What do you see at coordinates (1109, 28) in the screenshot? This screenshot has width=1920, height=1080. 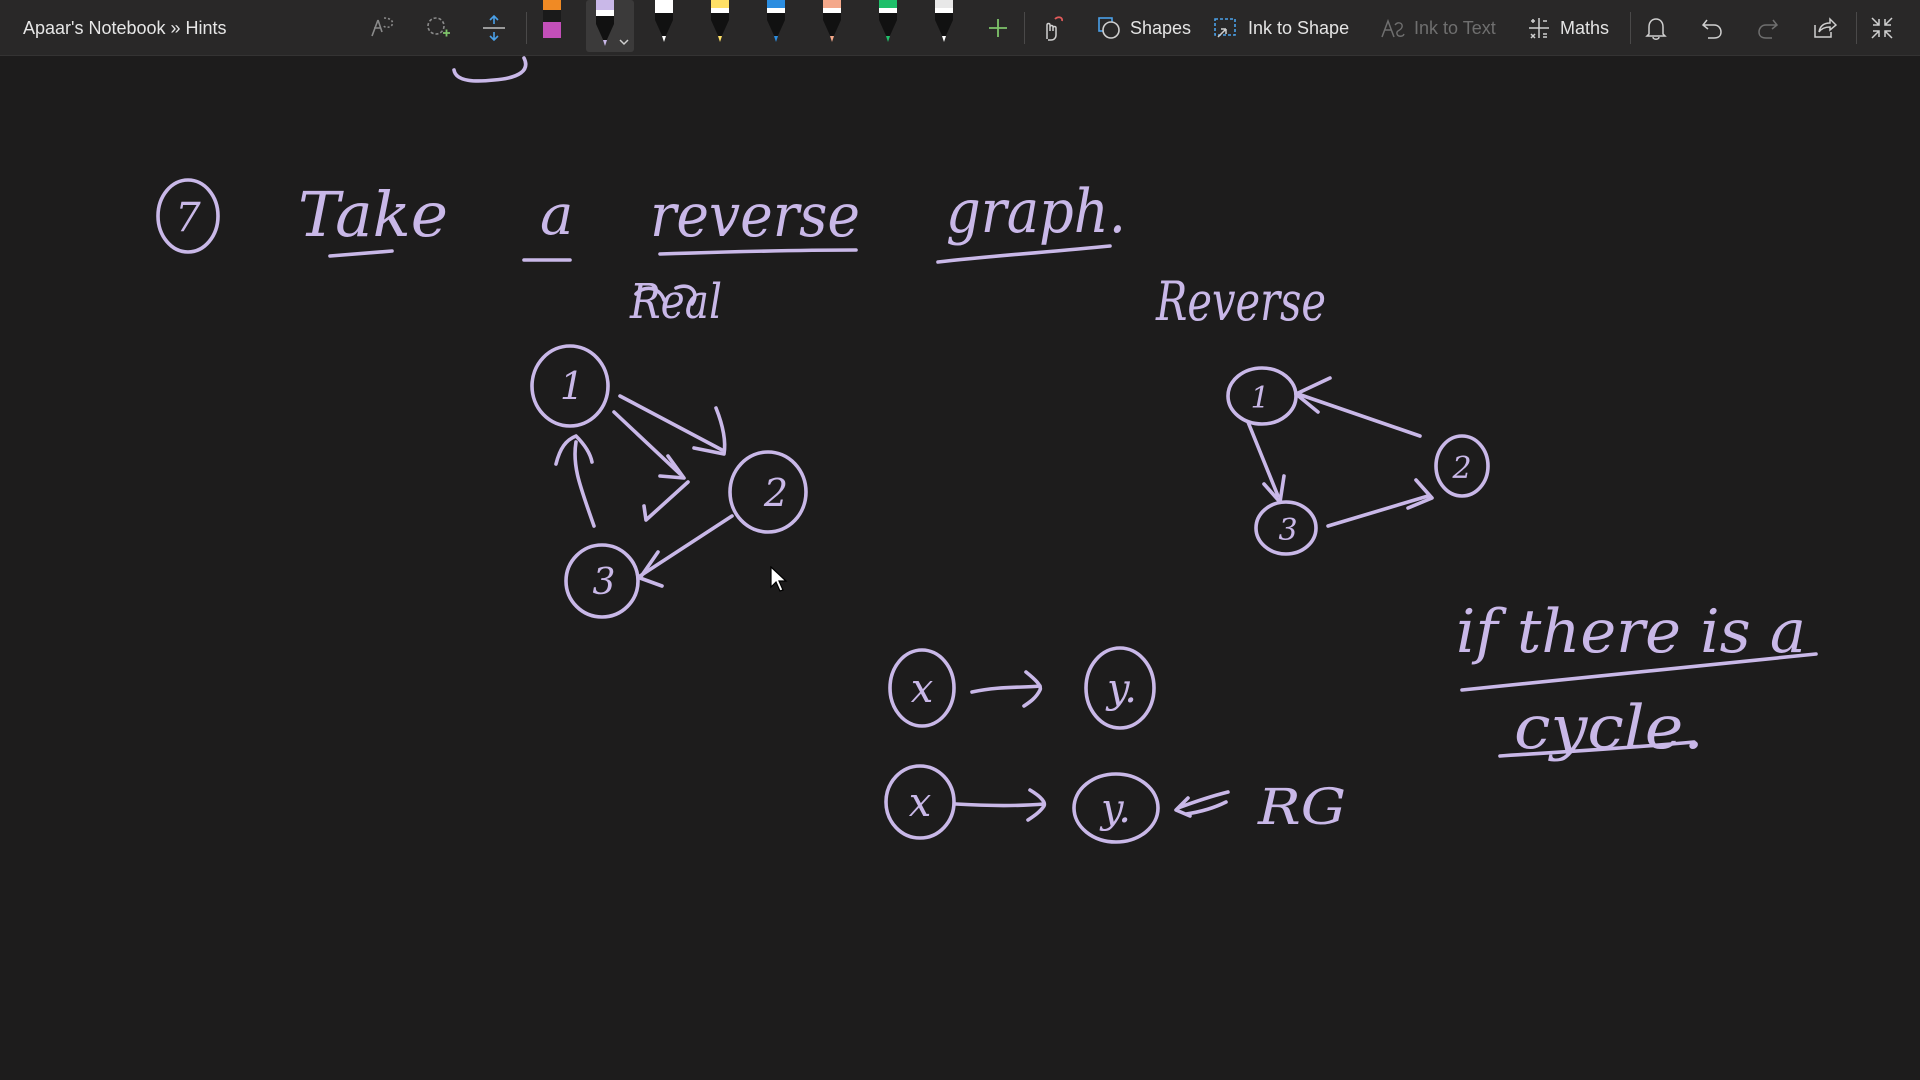 I see `shapes-icon` at bounding box center [1109, 28].